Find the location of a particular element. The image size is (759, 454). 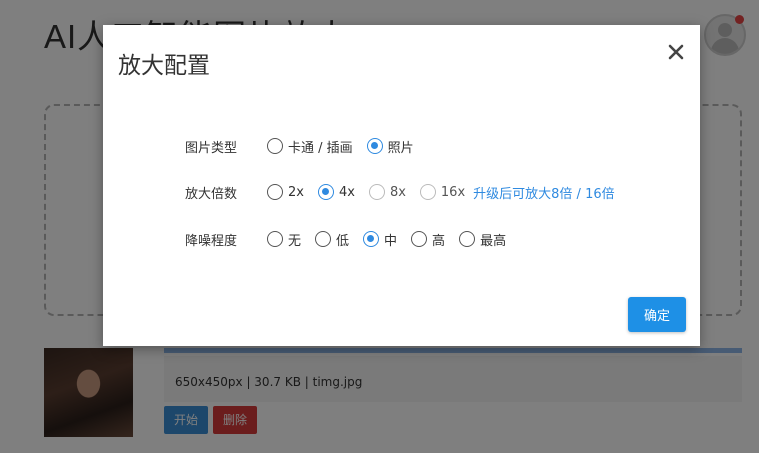

scale-factor-row: 放大倍数 2x 4x 8x 16x 升级后可放大8倍 / 16倍 is located at coordinates (400, 192).